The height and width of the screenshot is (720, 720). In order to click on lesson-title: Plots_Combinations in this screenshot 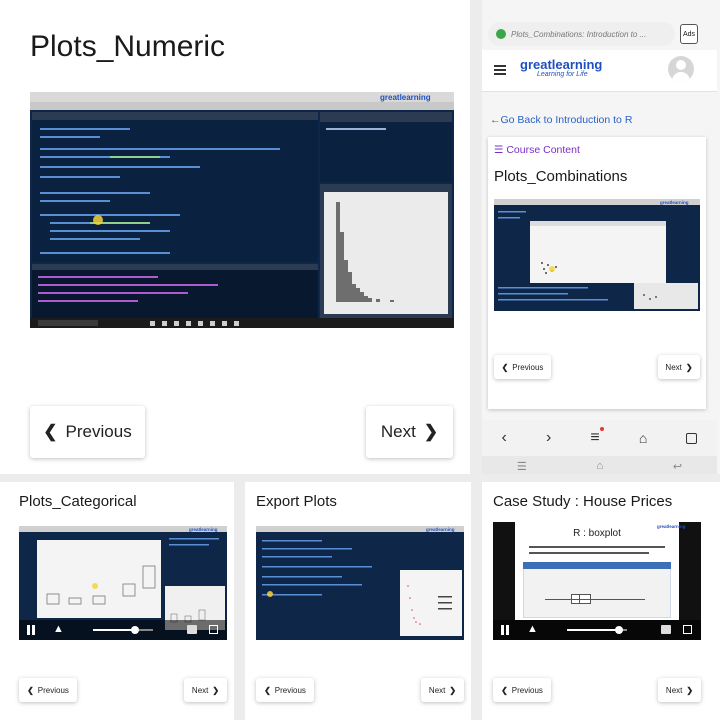, I will do `click(561, 176)`.